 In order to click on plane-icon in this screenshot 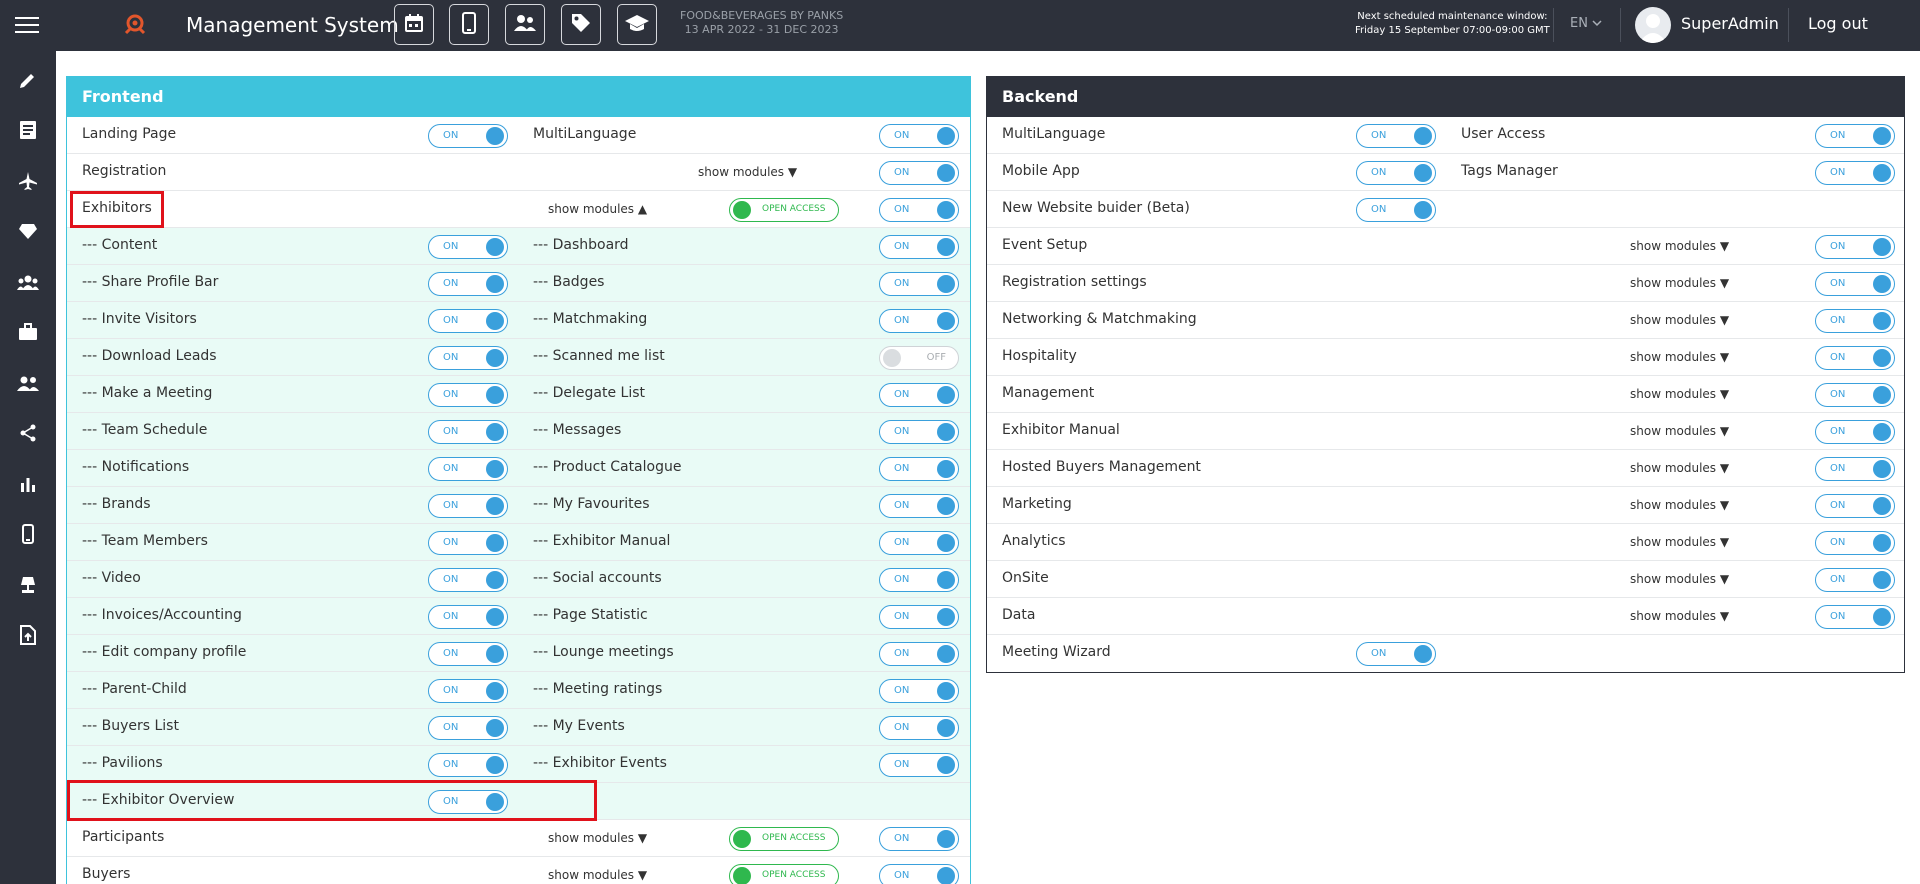, I will do `click(28, 181)`.